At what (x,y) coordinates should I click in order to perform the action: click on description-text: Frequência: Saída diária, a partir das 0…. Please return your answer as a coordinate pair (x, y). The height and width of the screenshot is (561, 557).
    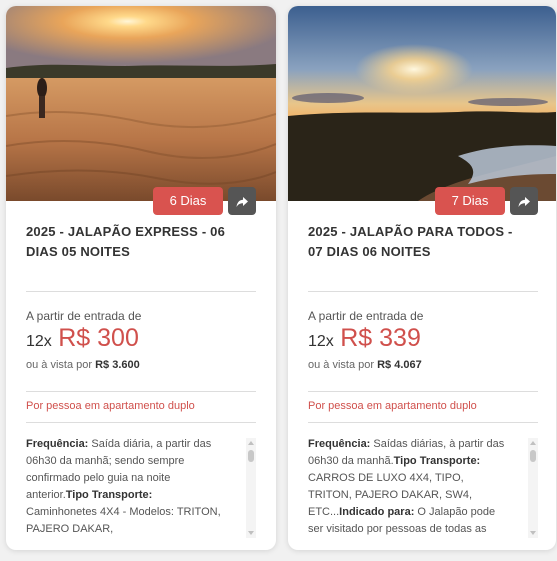
    Looking at the image, I should click on (126, 487).